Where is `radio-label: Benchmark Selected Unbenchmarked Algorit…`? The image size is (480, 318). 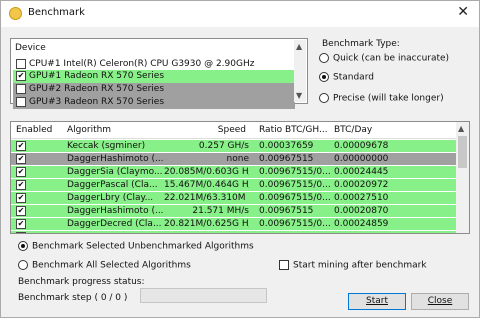 radio-label: Benchmark Selected Unbenchmarked Algorit… is located at coordinates (143, 246).